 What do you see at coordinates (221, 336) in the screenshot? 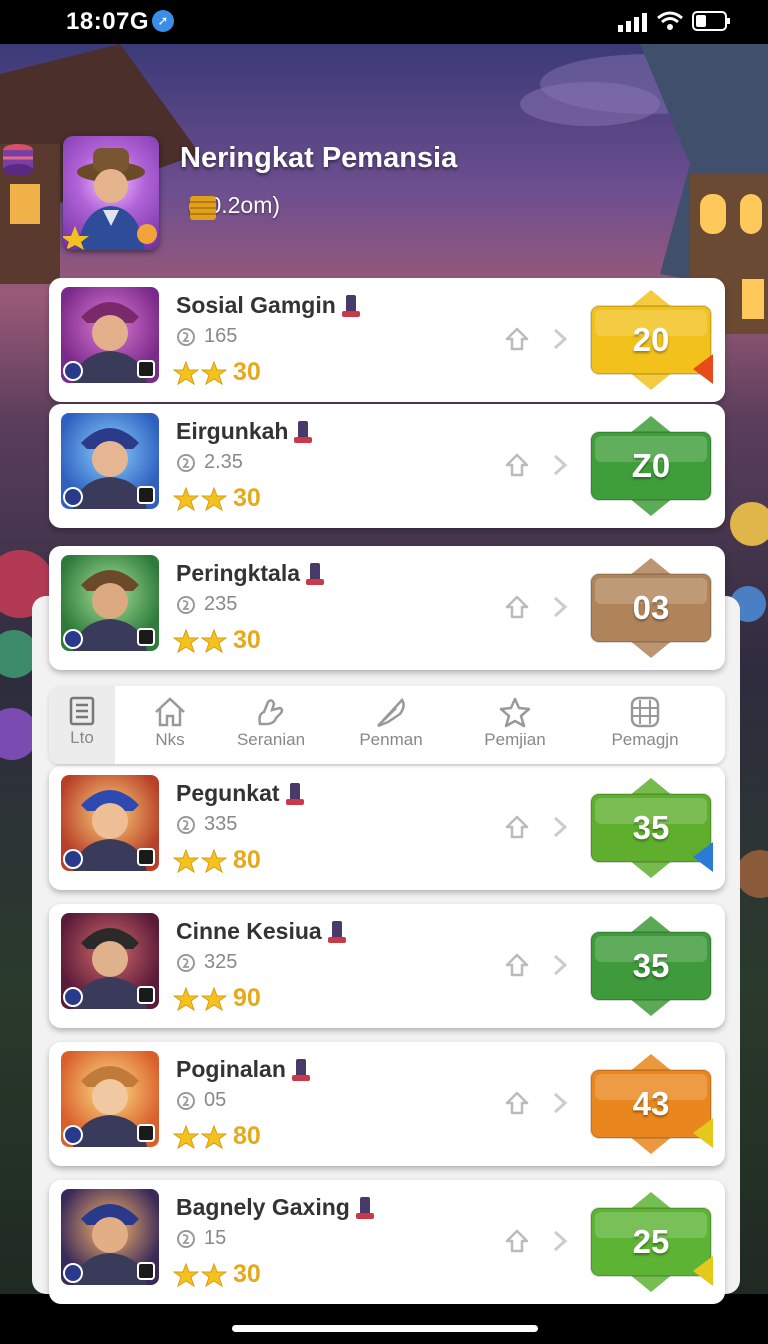
I see `player-stat: 165` at bounding box center [221, 336].